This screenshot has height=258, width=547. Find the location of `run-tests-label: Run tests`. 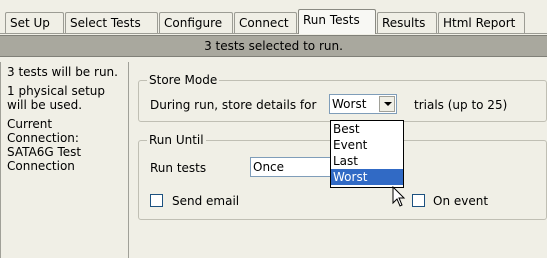

run-tests-label: Run tests is located at coordinates (178, 168).